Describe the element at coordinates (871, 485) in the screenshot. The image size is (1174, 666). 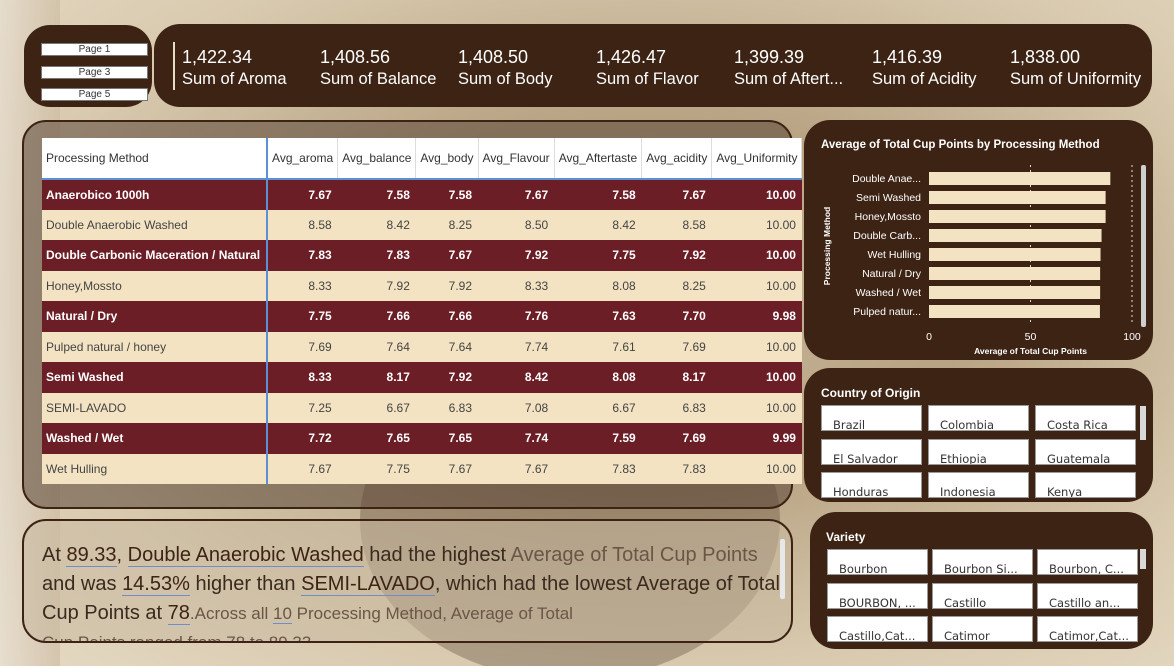
I see `slicer-tile: Honduras` at that location.